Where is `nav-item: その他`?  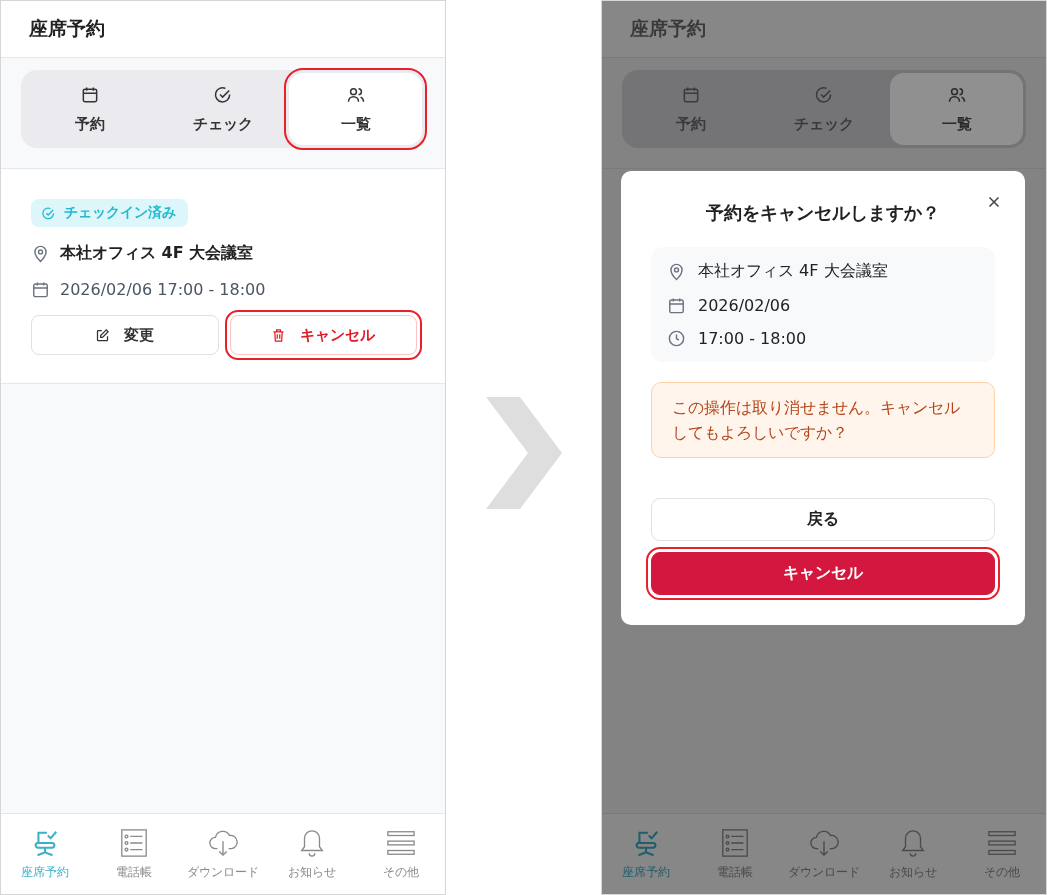
nav-item: その他 is located at coordinates (400, 854).